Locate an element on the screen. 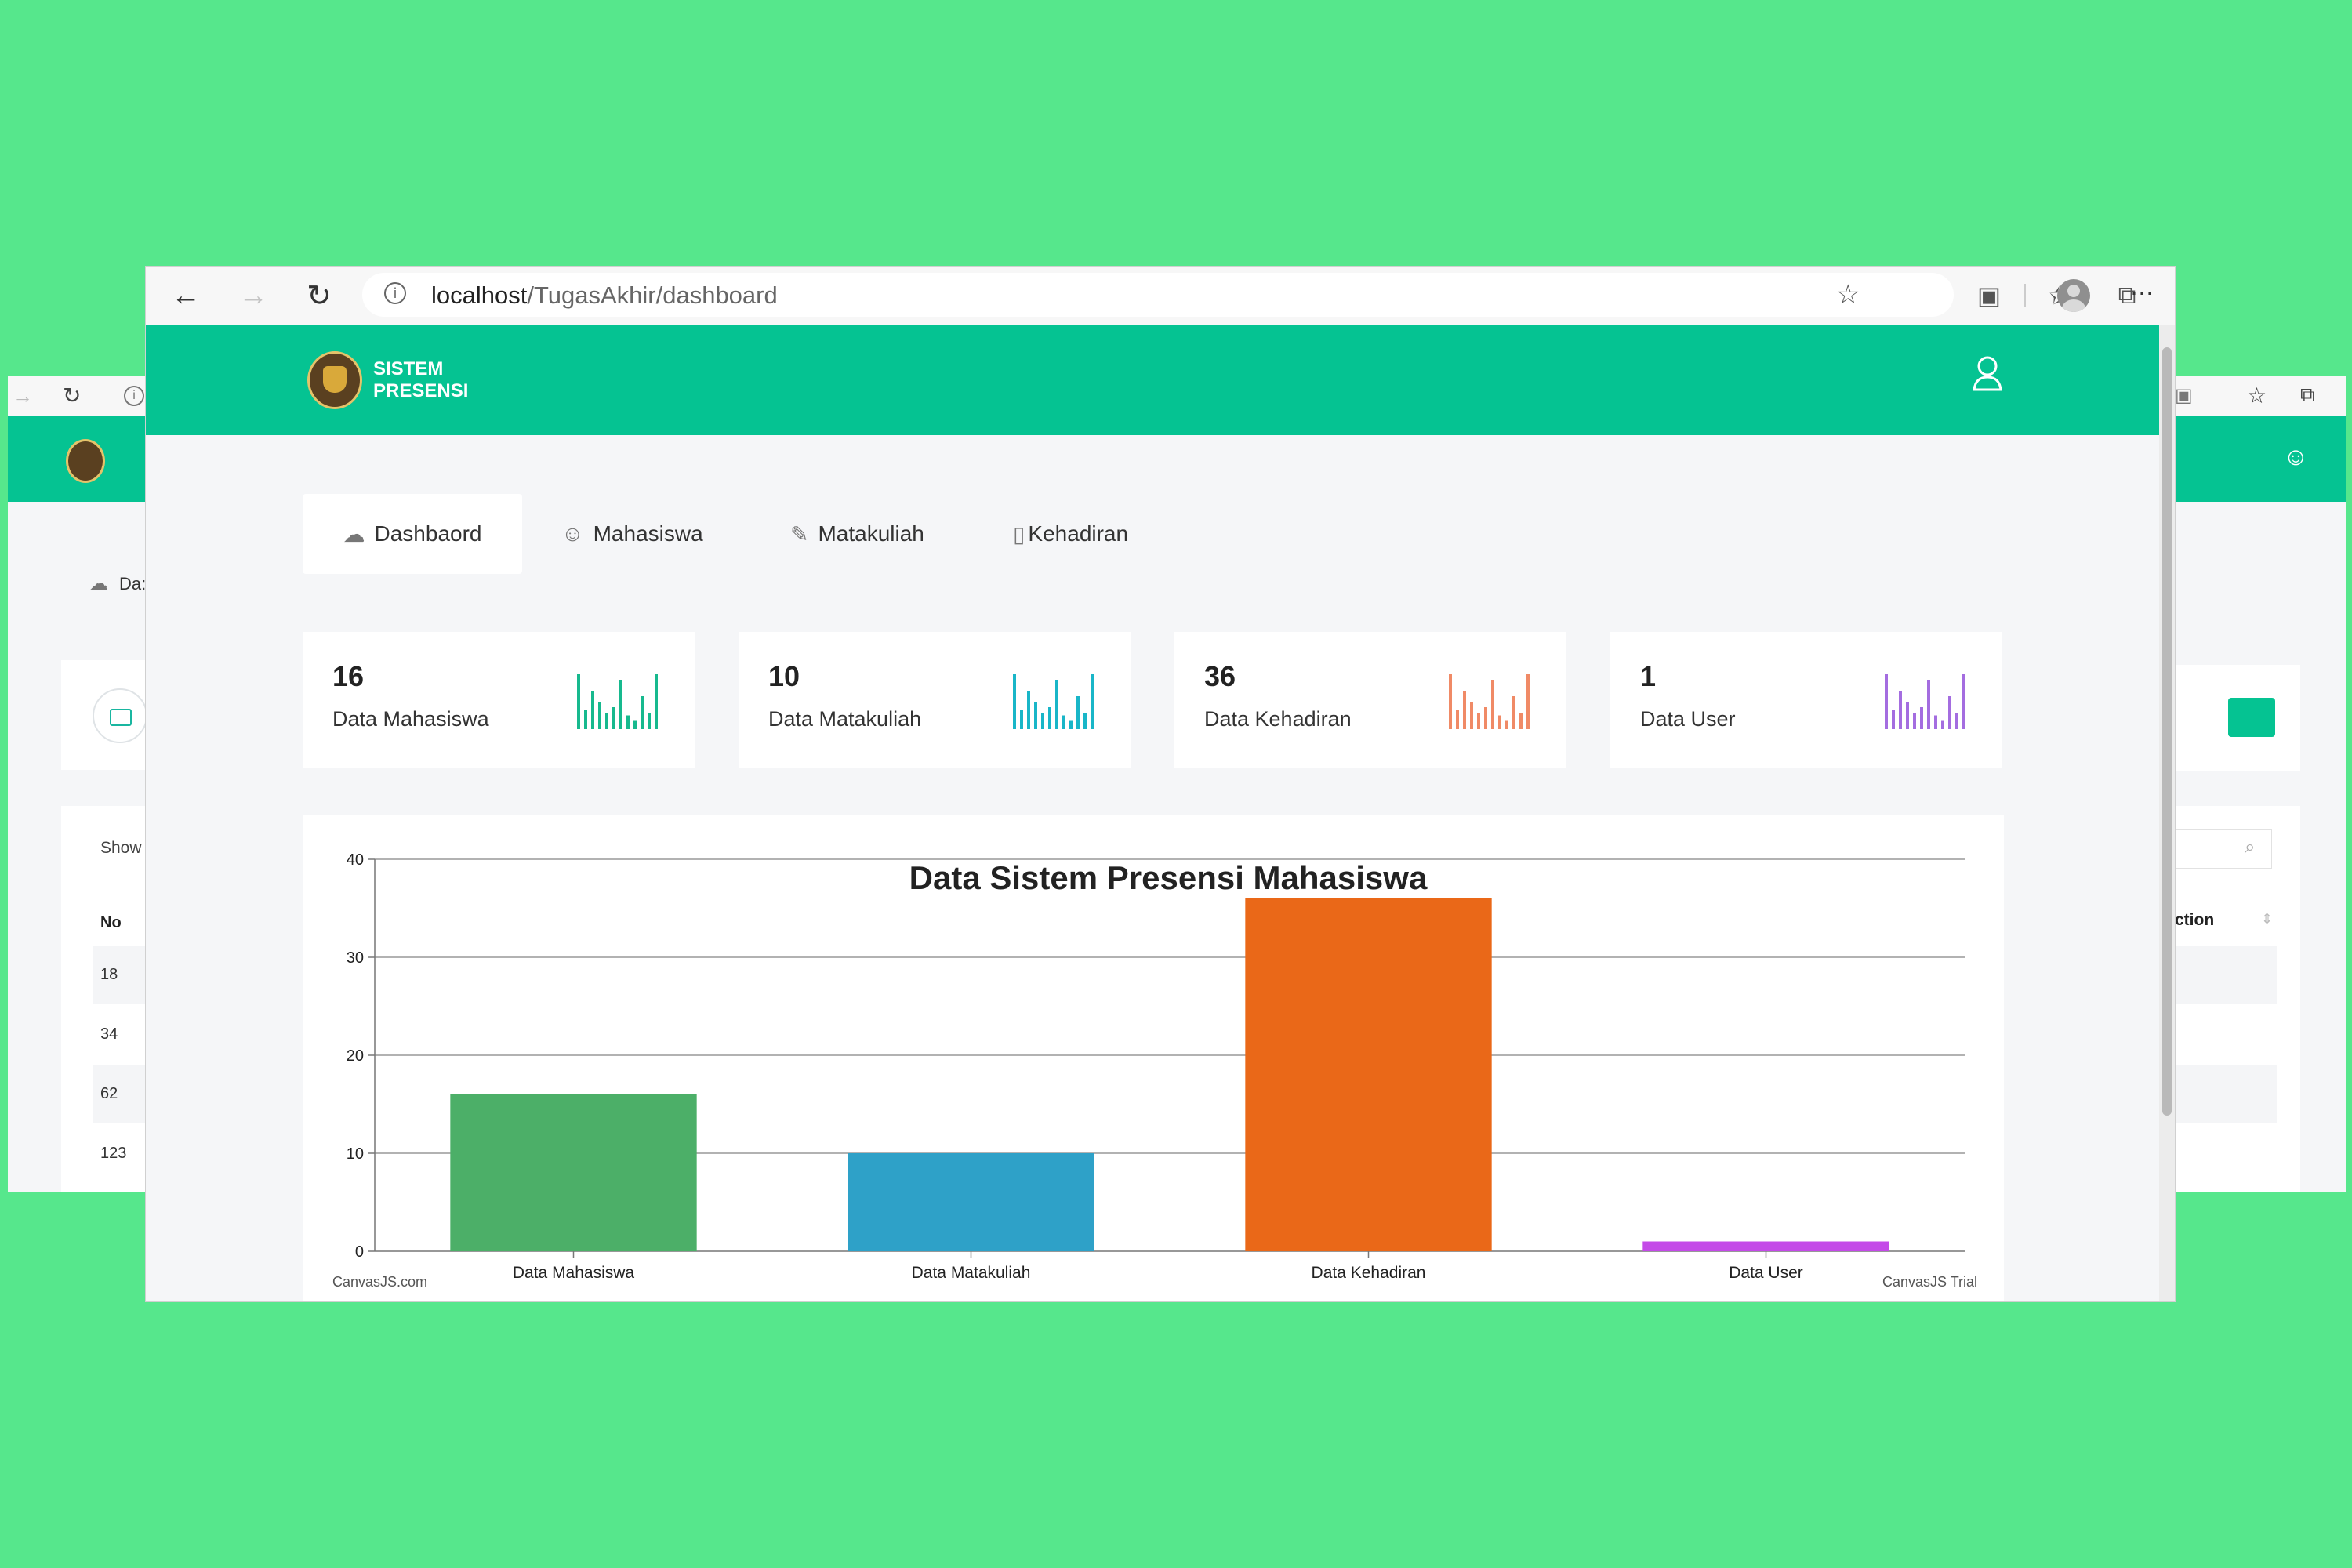 This screenshot has width=2352, height=1568. back-button: ← is located at coordinates (185, 295).